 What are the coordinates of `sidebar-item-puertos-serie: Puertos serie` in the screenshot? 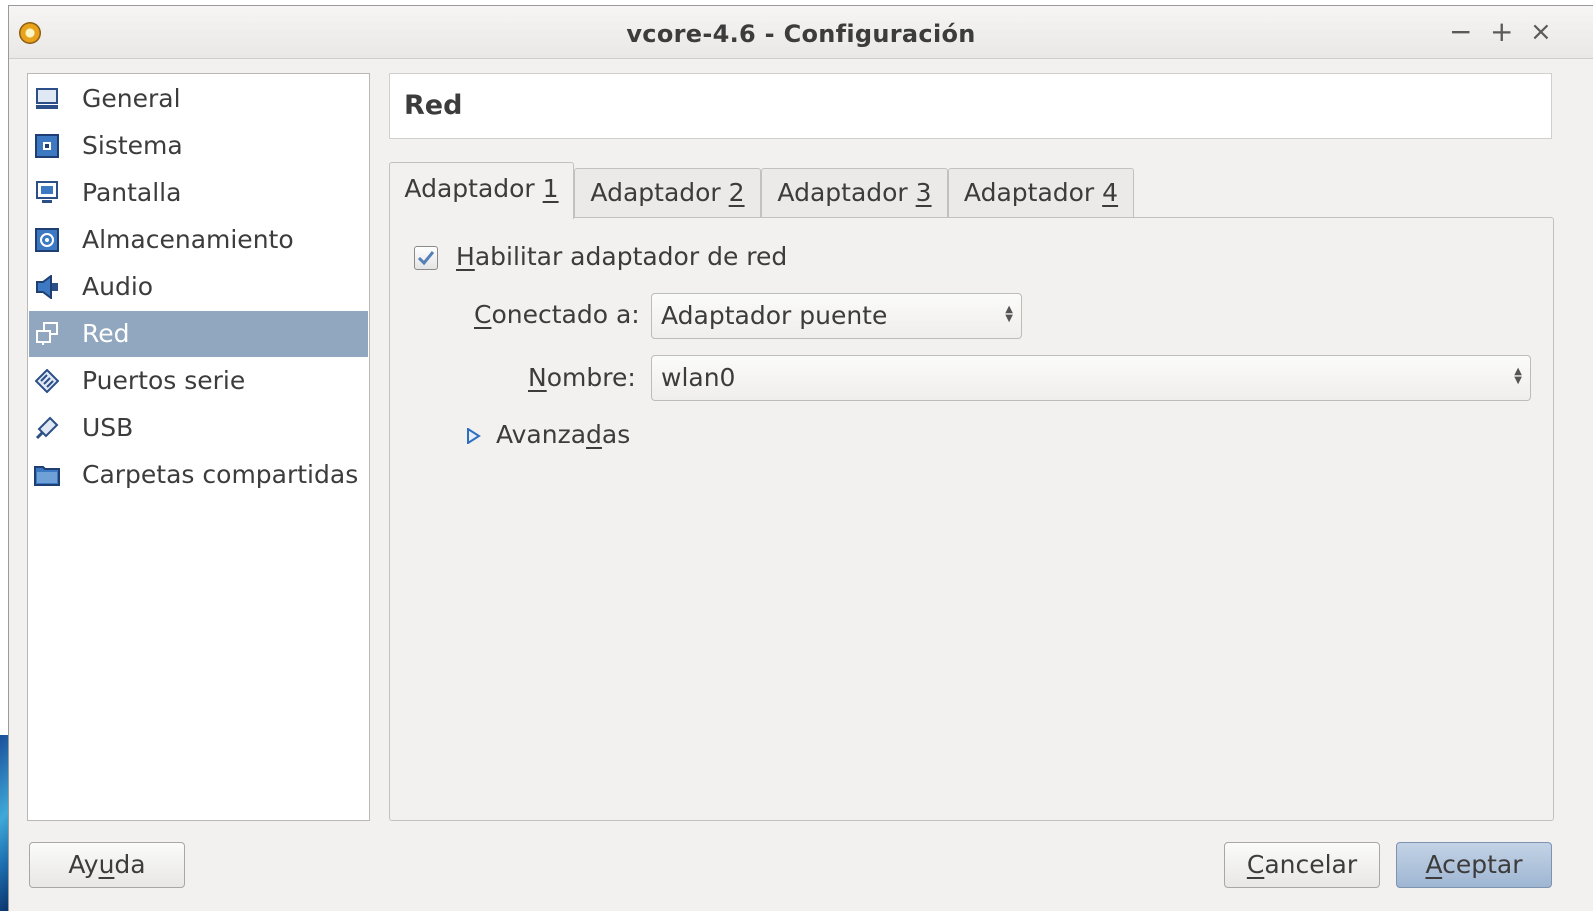 It's located at (198, 381).